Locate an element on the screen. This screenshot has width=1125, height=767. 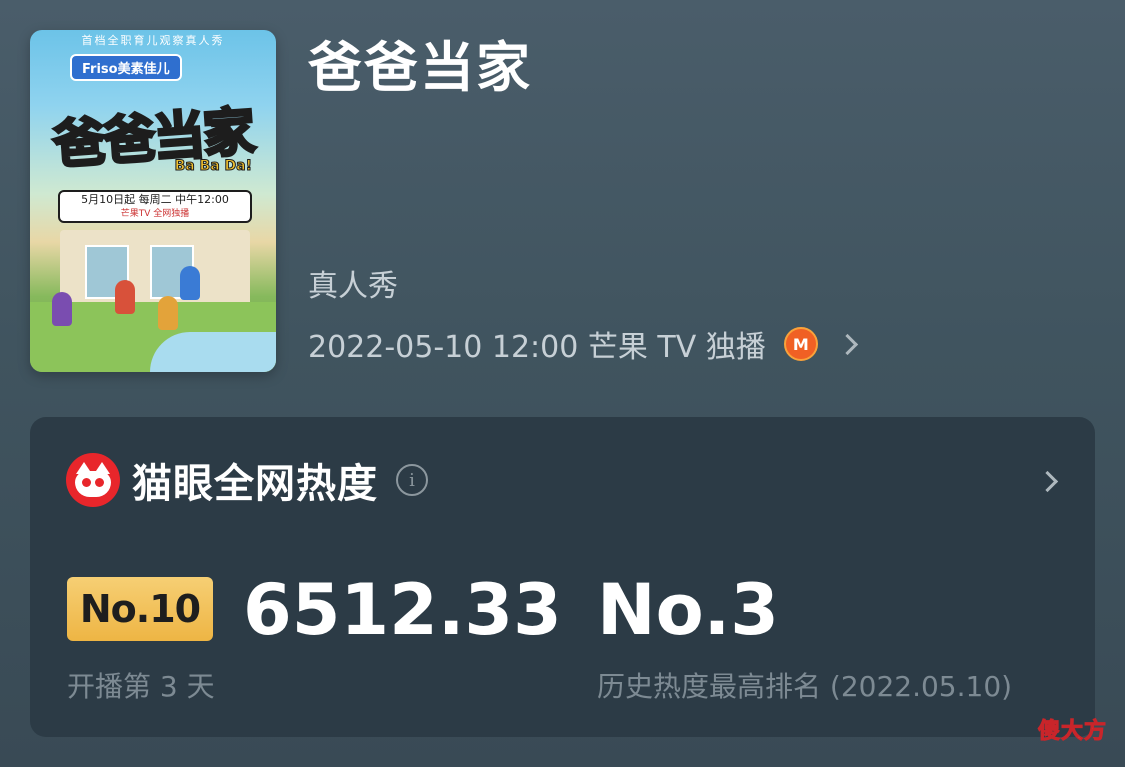
show-title: 爸爸当家 is located at coordinates (420, 67).